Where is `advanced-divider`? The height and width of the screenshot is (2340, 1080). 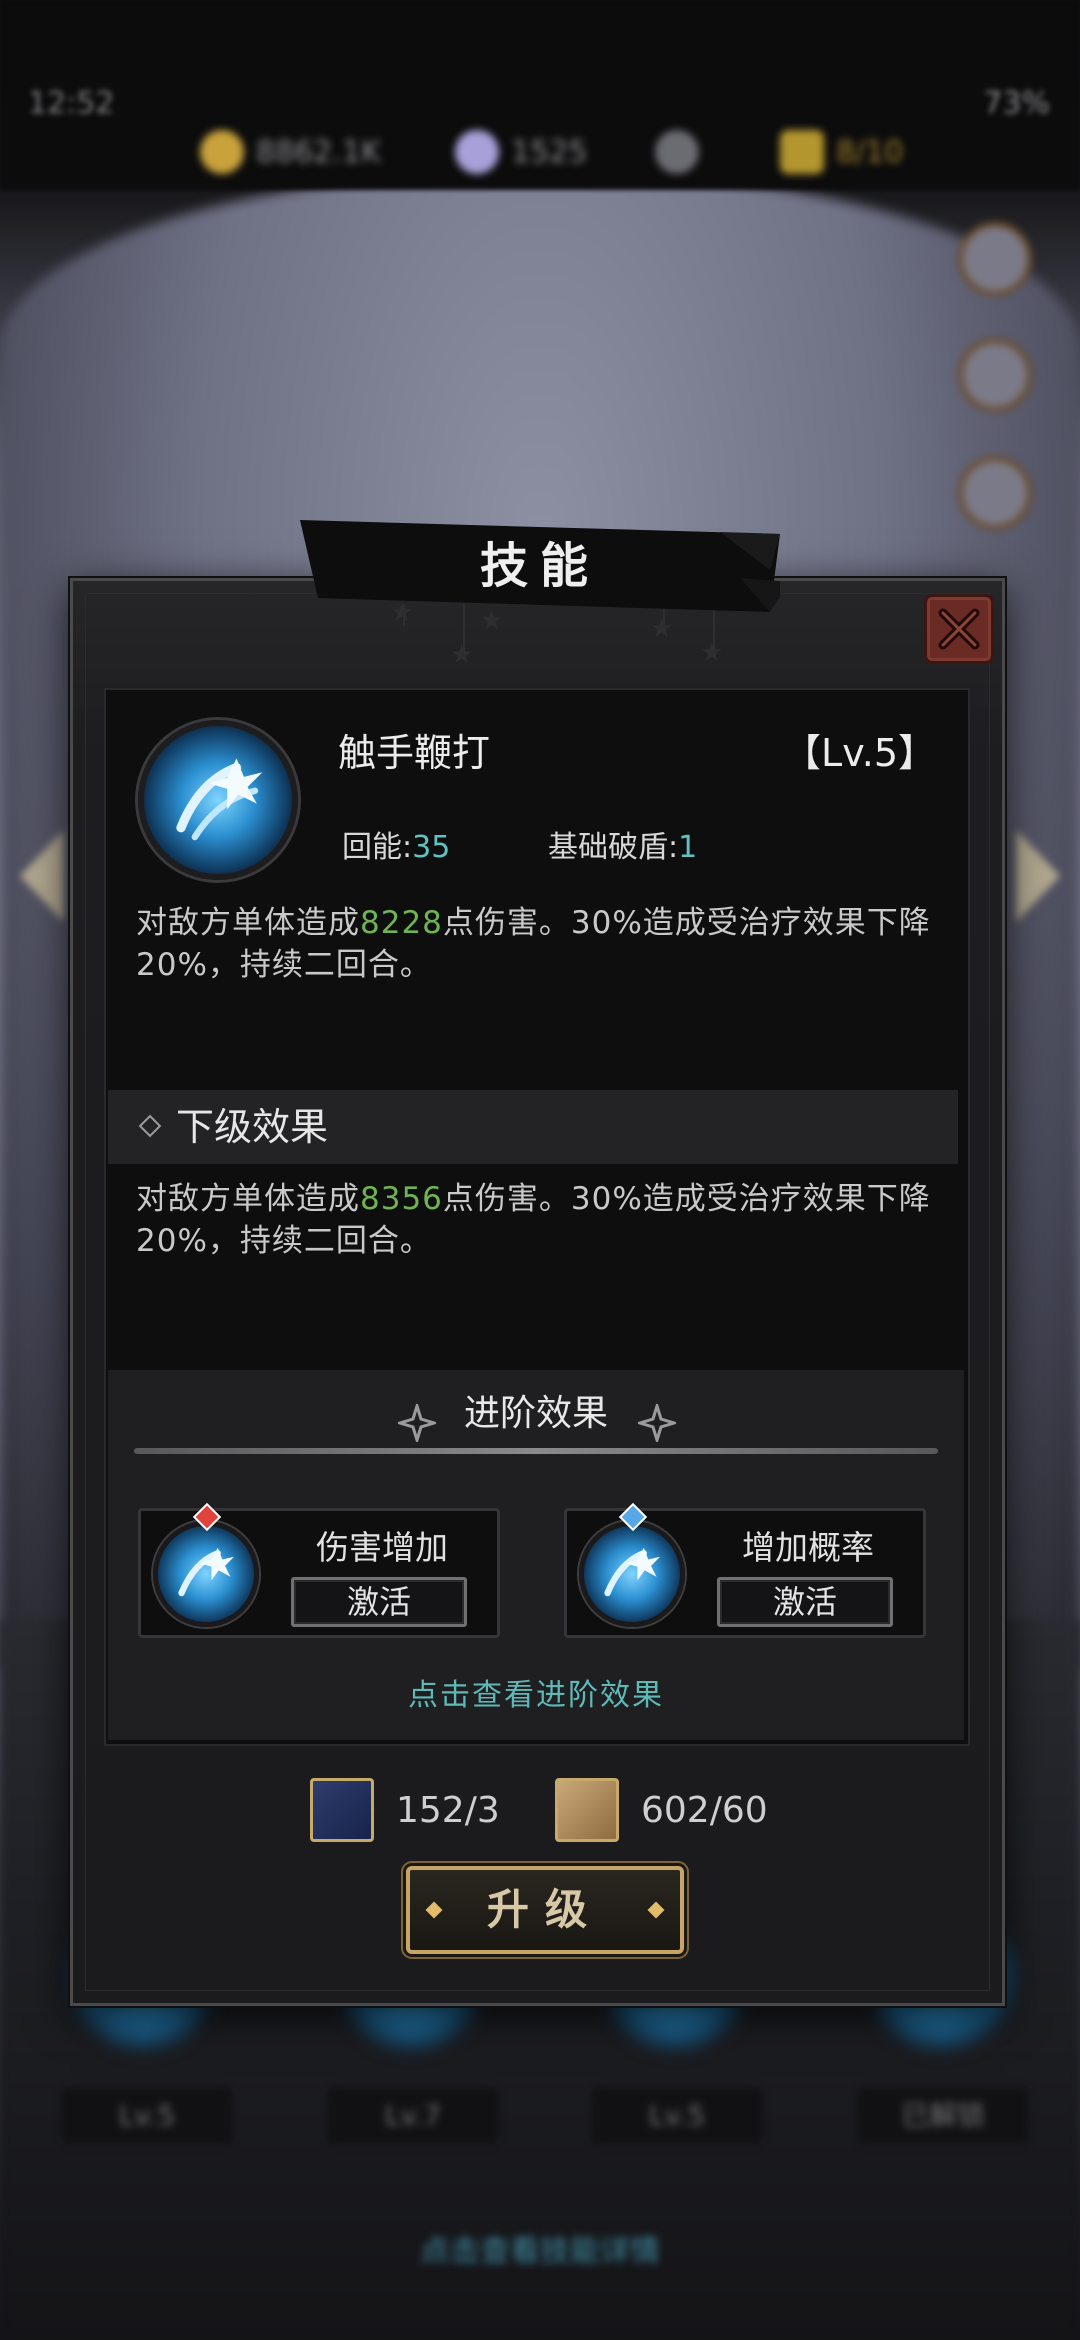
advanced-divider is located at coordinates (536, 1451).